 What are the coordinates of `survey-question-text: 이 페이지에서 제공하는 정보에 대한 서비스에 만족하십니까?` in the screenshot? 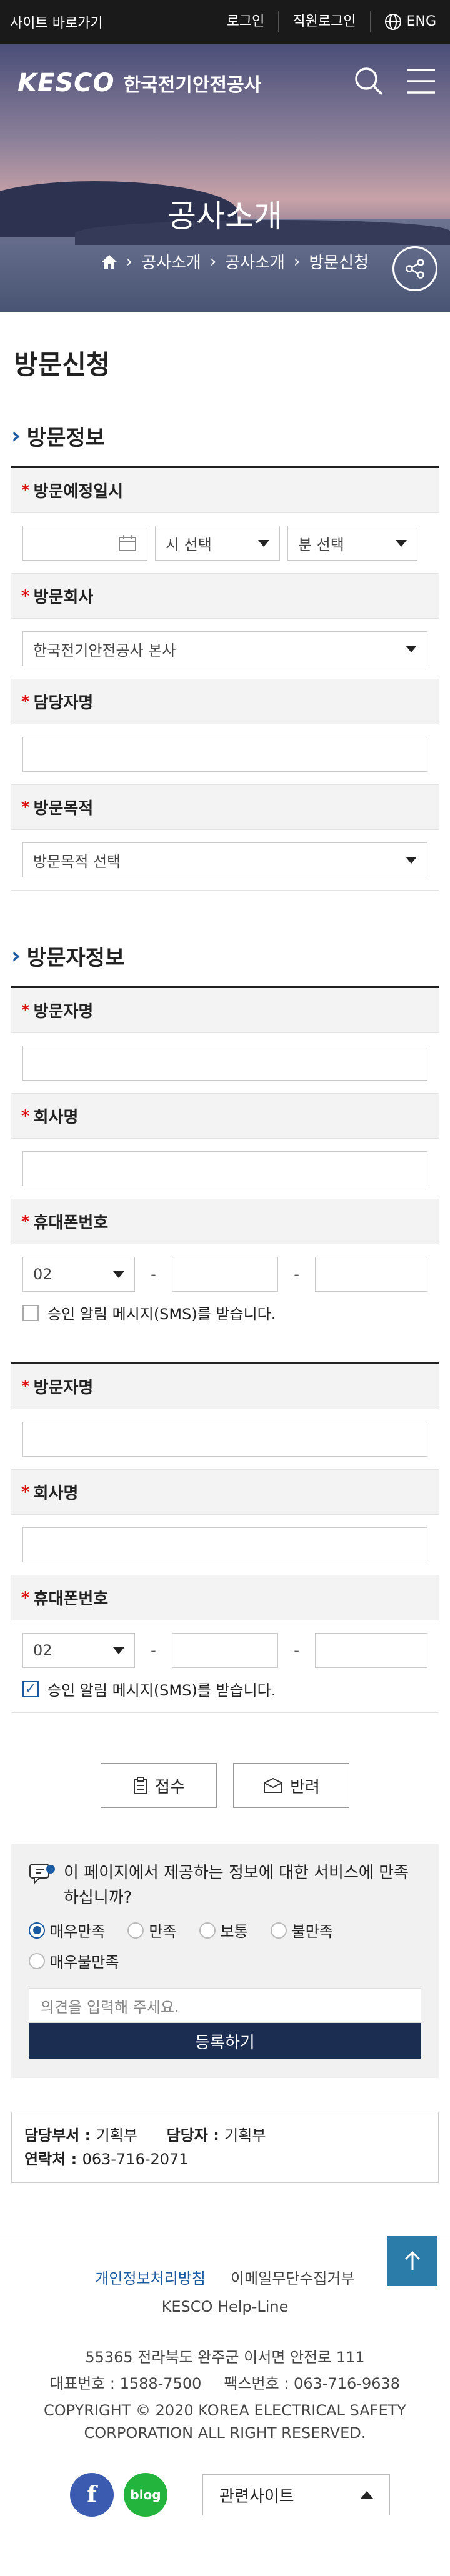 It's located at (237, 1885).